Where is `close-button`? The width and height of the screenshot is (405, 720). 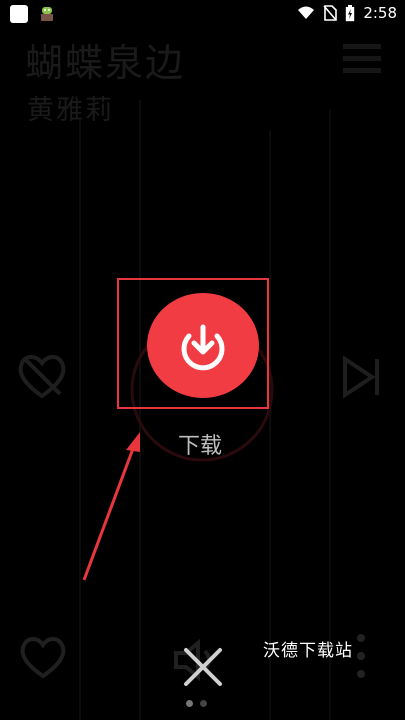 close-button is located at coordinates (203, 667).